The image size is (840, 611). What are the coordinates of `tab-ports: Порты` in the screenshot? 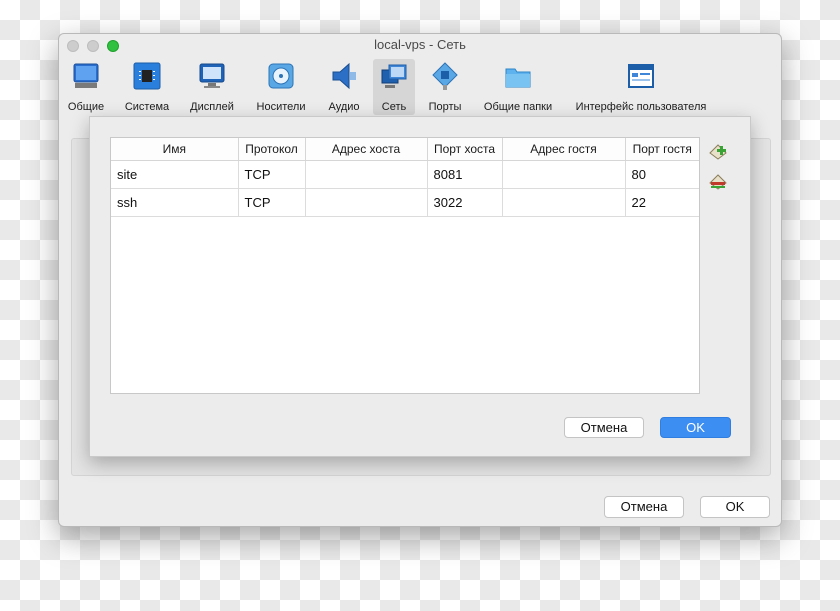 It's located at (445, 87).